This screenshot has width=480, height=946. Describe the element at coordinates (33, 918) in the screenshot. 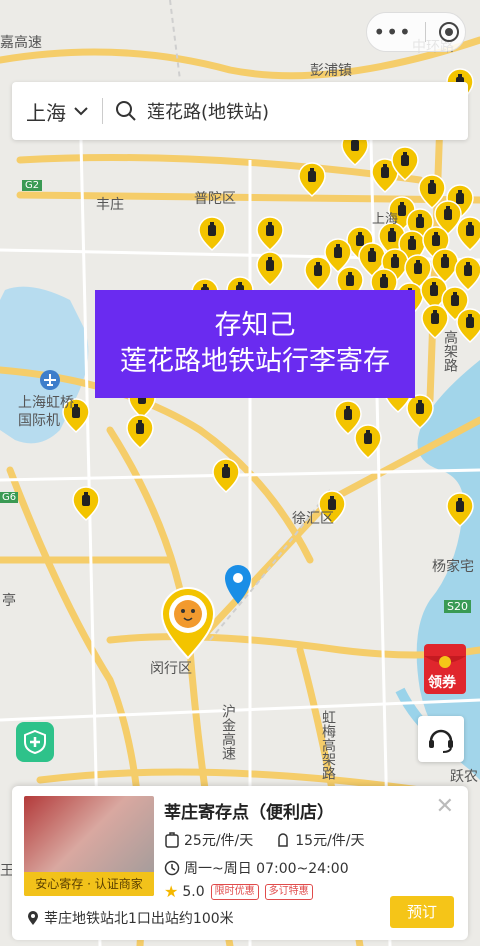

I see `location-icon` at that location.